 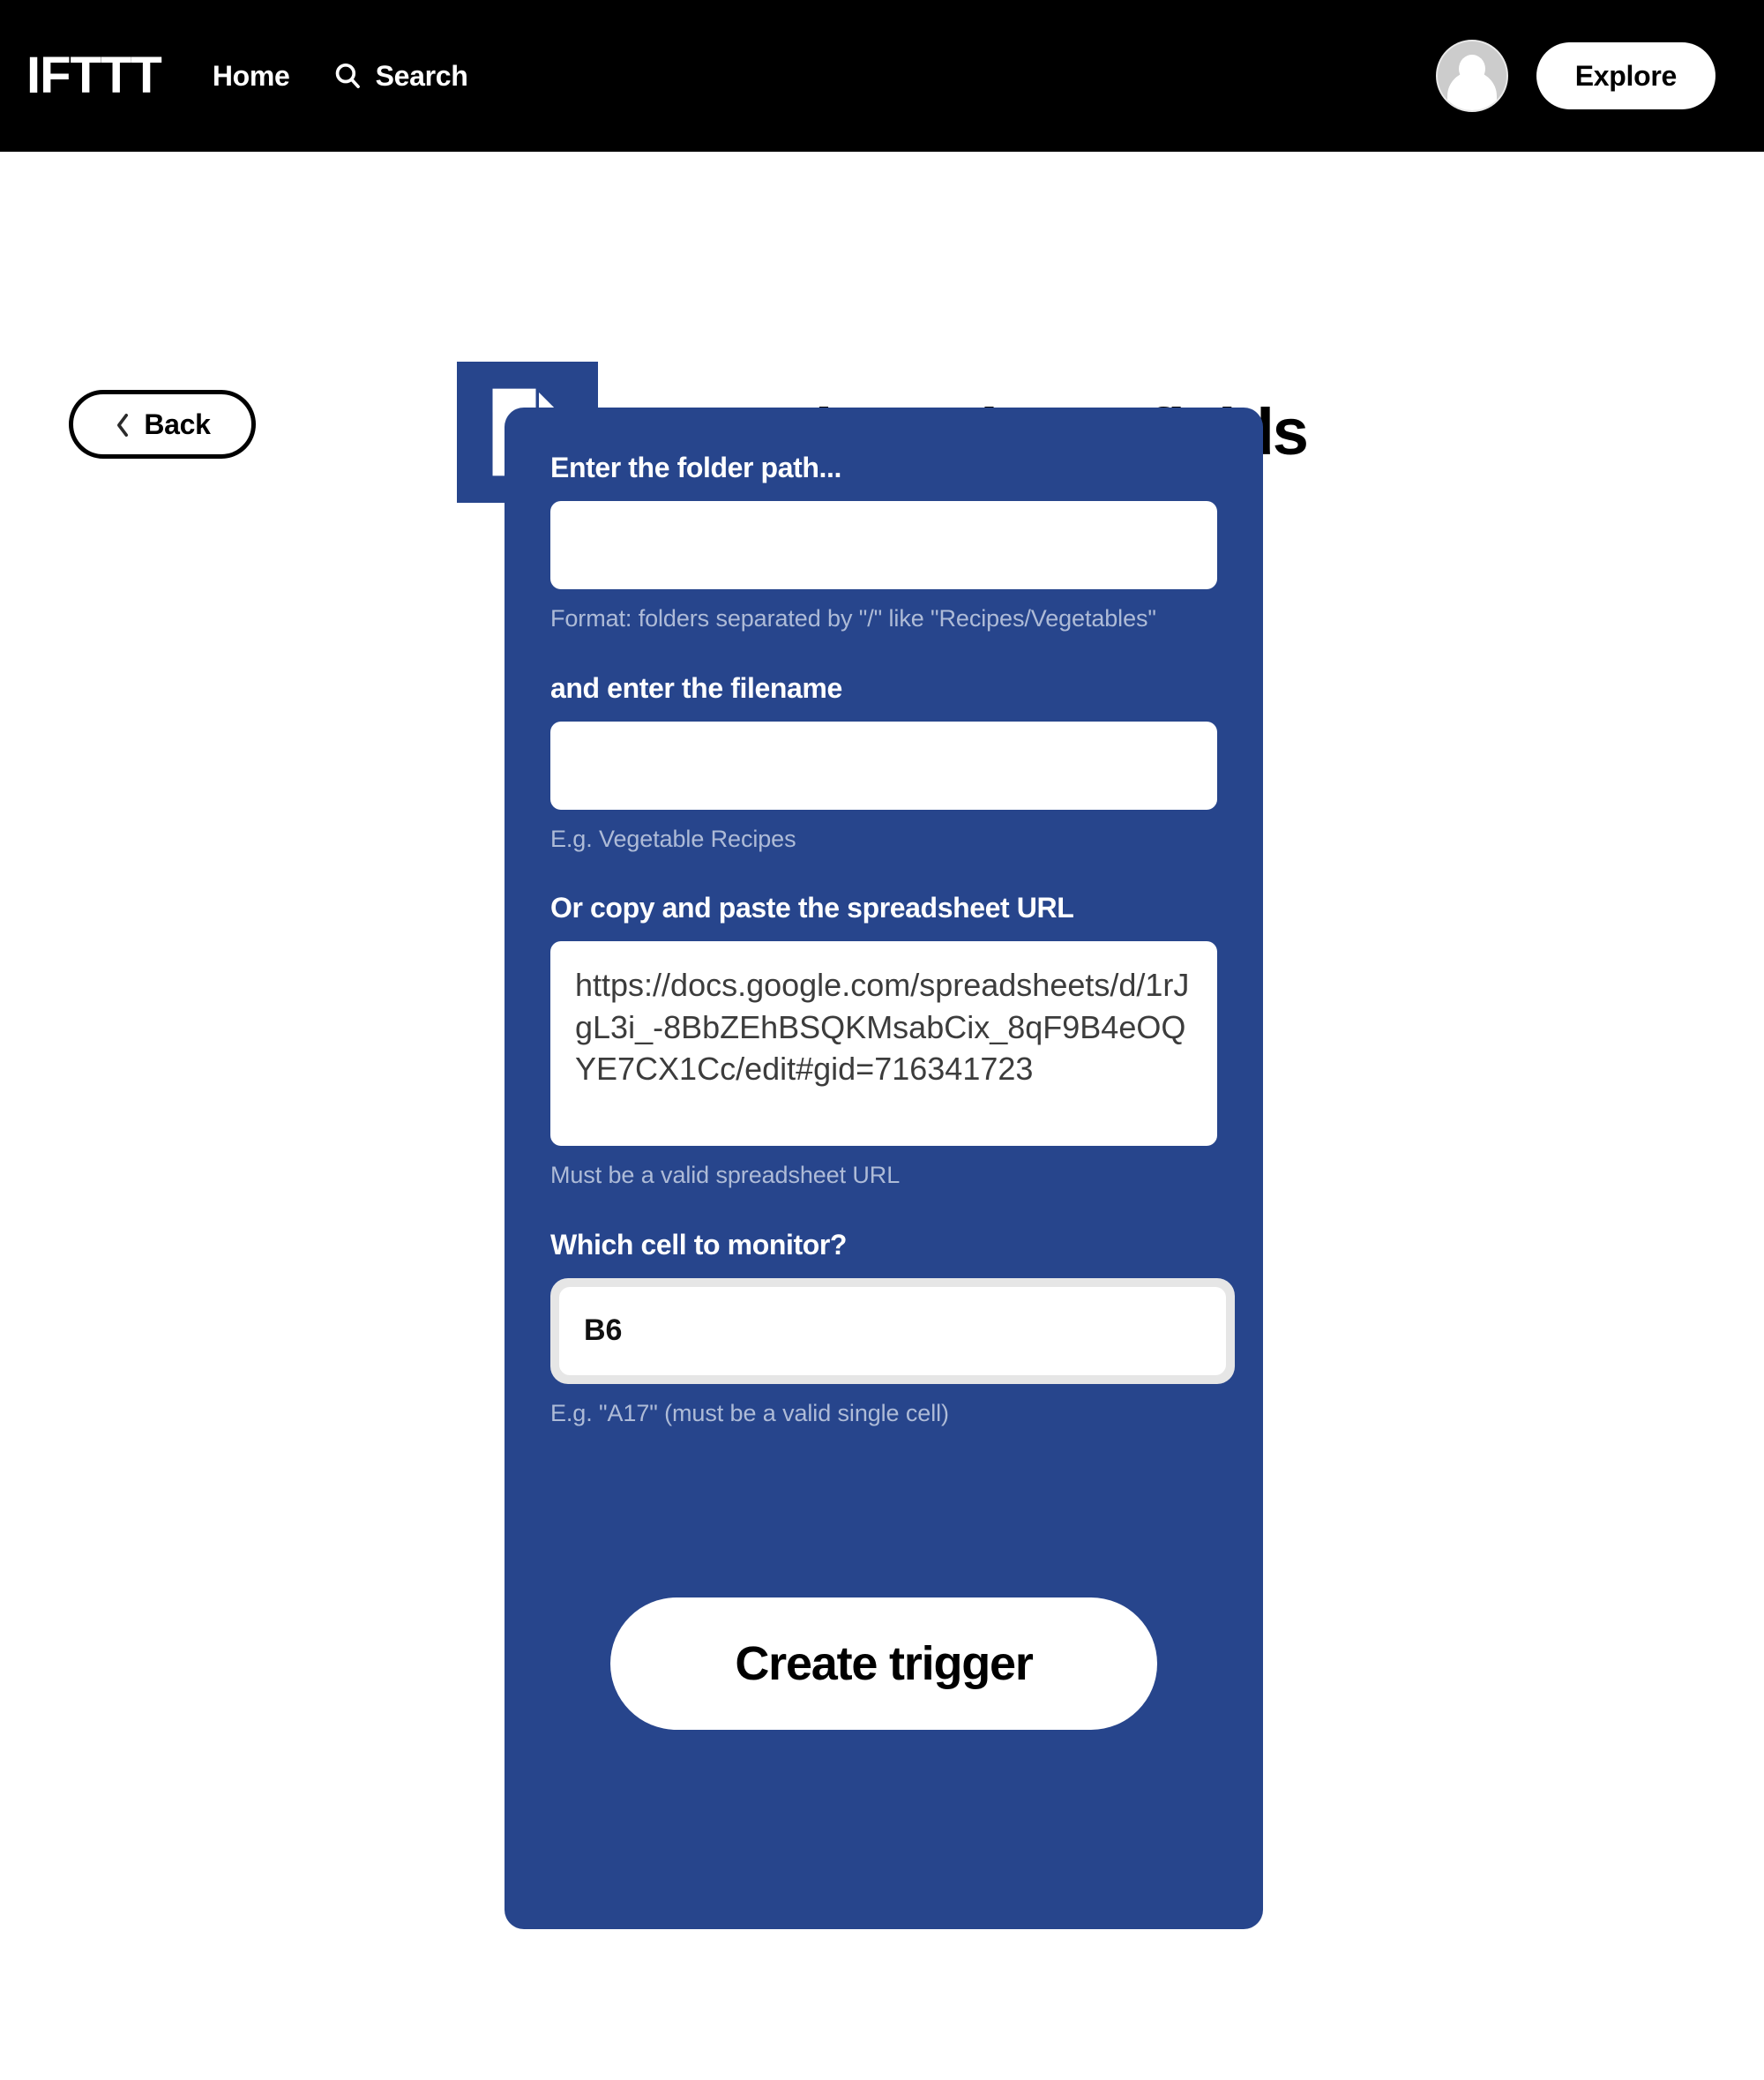 I want to click on folder-path-input, so click(x=883, y=545).